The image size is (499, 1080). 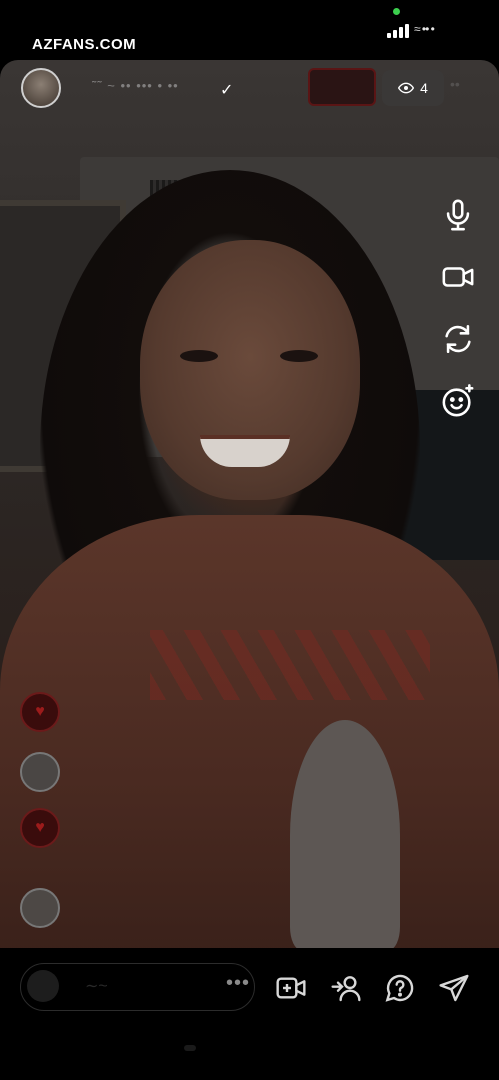 I want to click on invite-guest-icon, so click(x=346, y=989).